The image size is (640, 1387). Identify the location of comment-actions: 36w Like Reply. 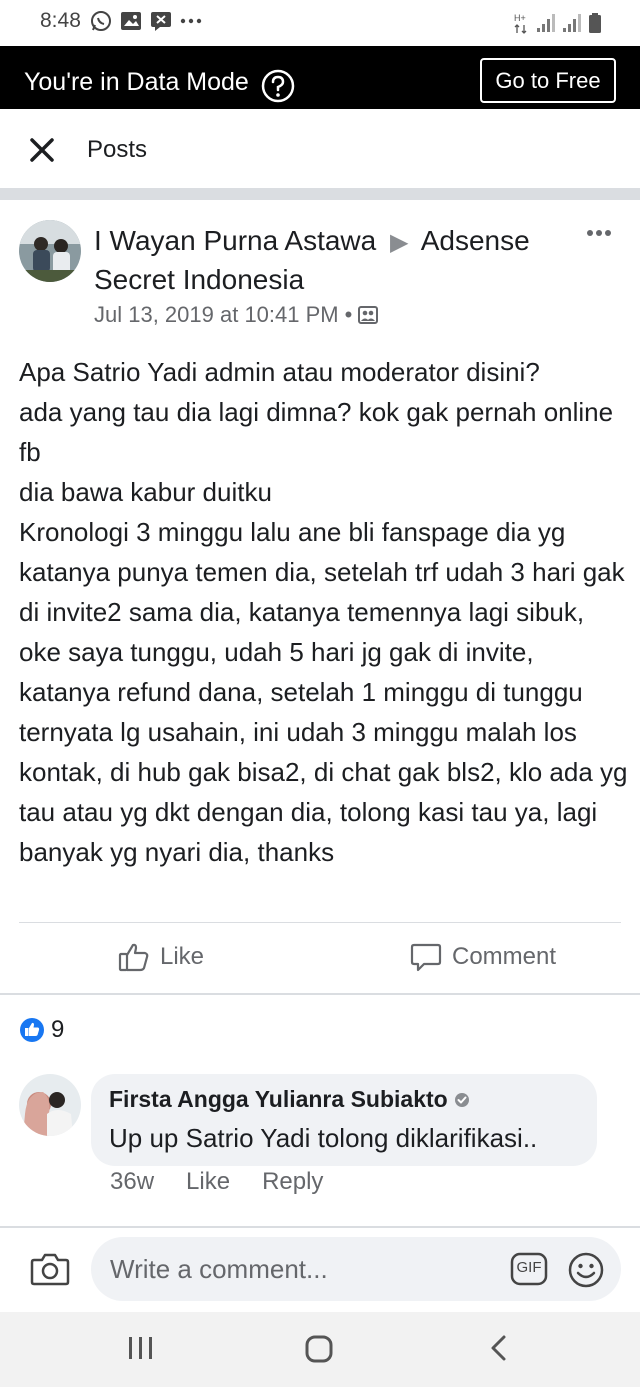
(216, 1182).